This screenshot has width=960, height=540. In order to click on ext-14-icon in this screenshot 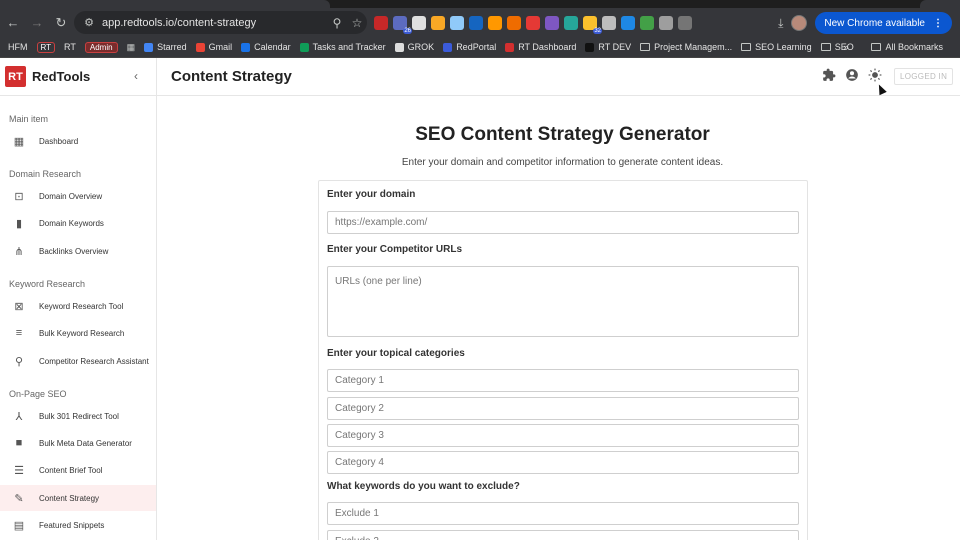, I will do `click(628, 23)`.